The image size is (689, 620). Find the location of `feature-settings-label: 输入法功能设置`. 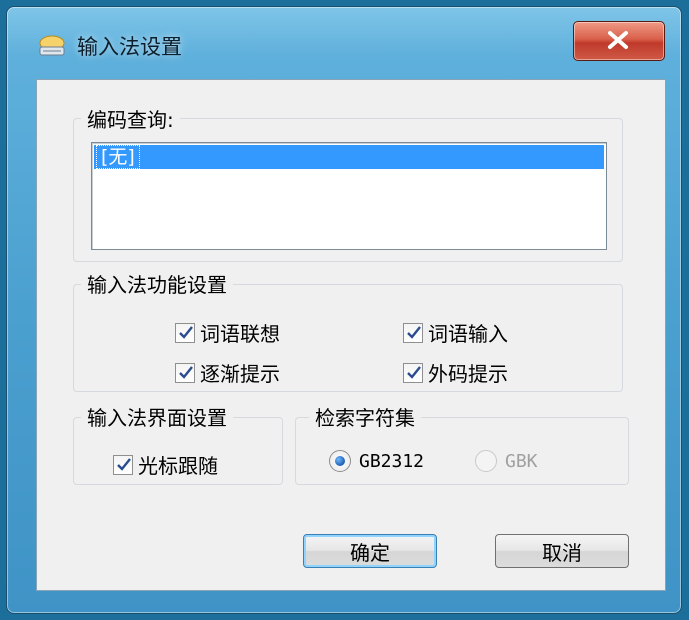

feature-settings-label: 输入法功能设置 is located at coordinates (157, 283).